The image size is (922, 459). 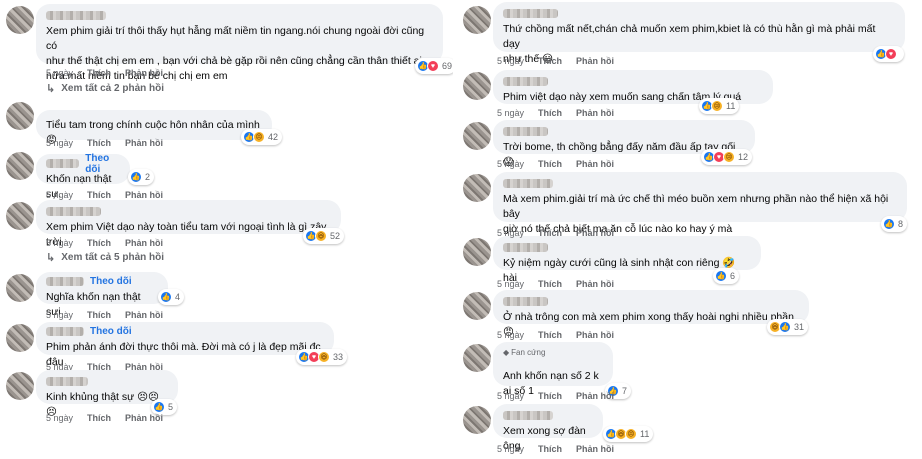 I want to click on reaction-summary: 😆 👍 31, so click(x=788, y=327).